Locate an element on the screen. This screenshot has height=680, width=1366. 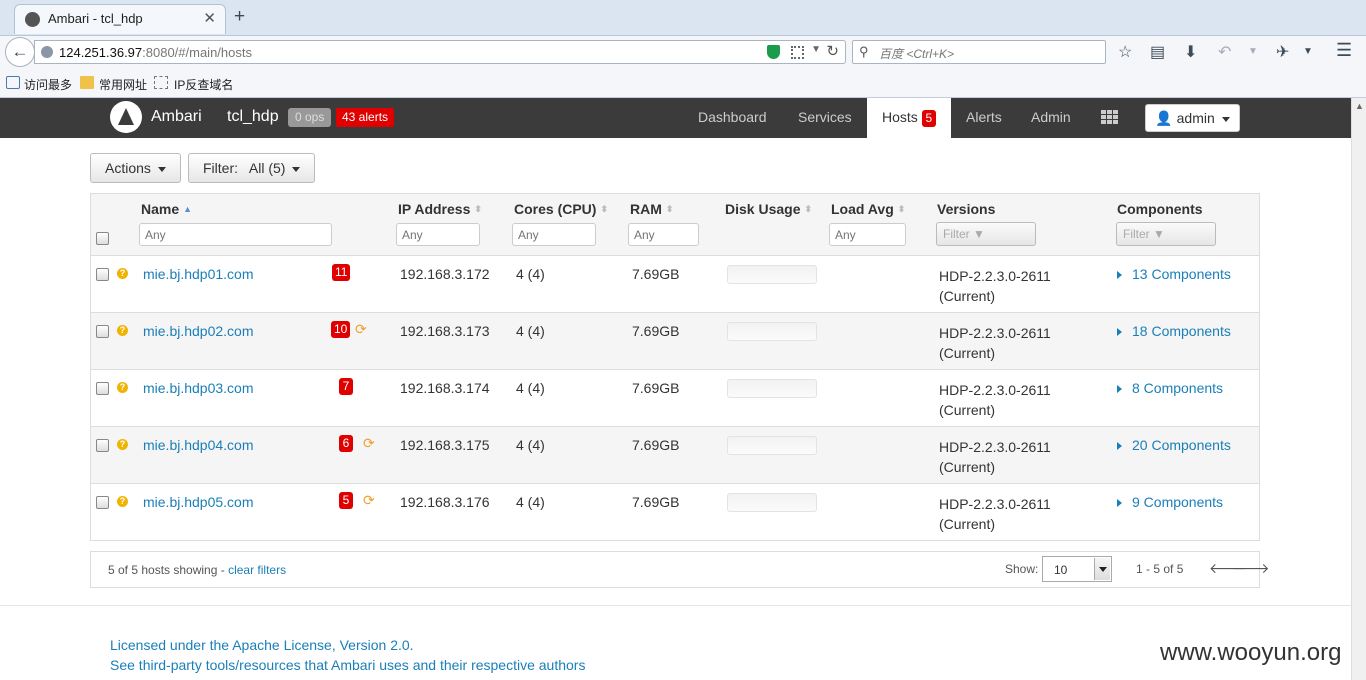
components-filter-button: Filter ▼ is located at coordinates (1166, 234).